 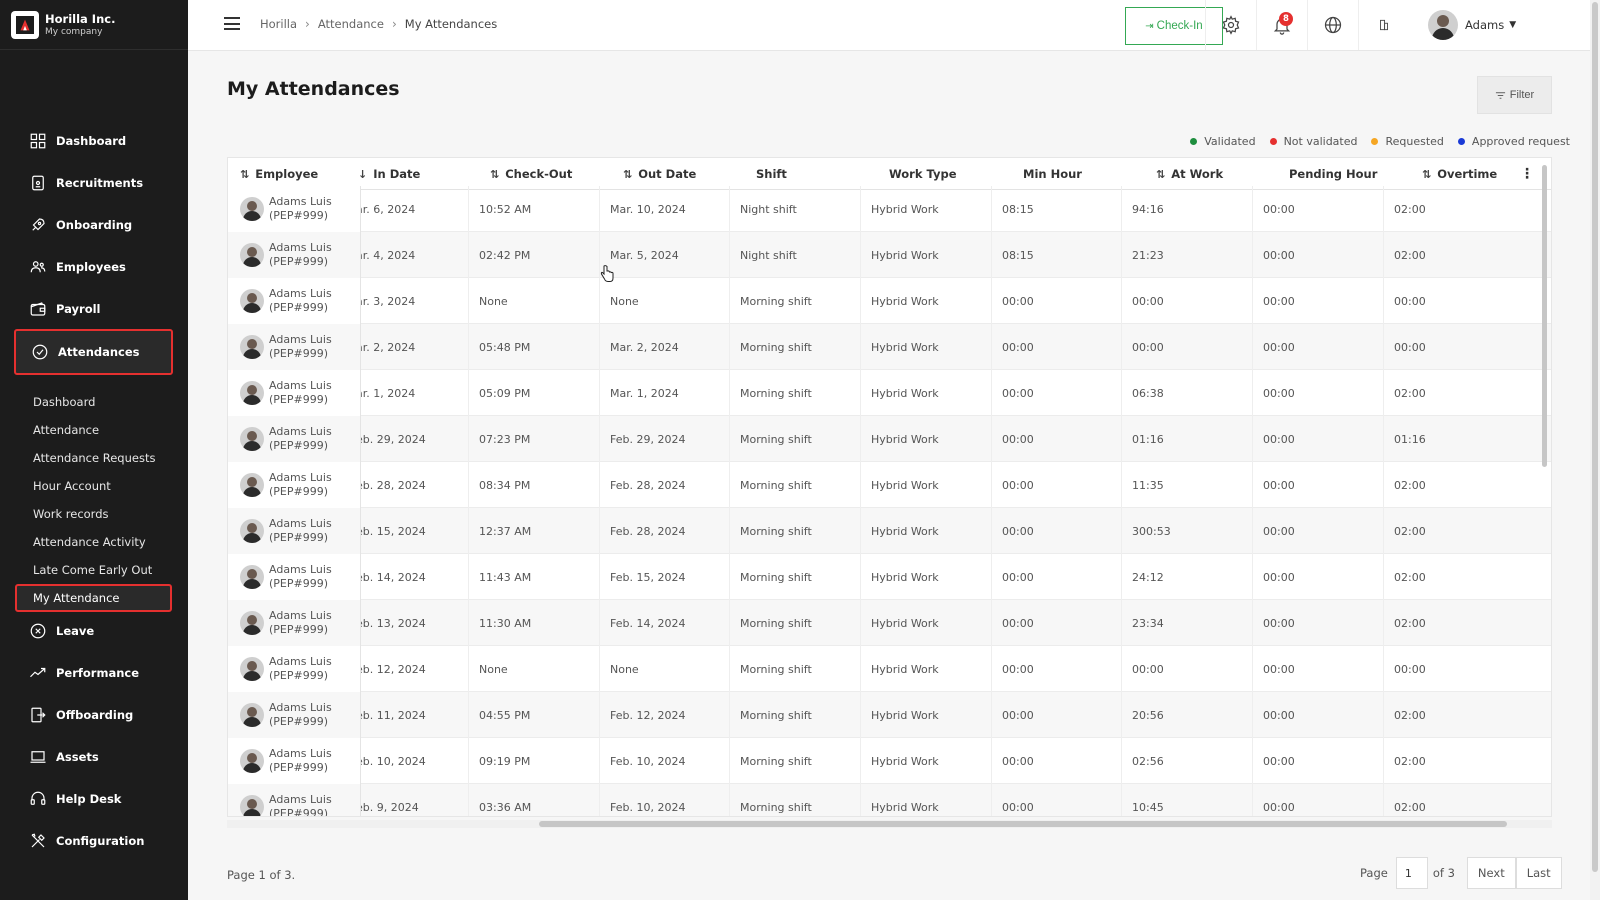 I want to click on cell-in-date: eb. 14, 2024, so click(x=391, y=577).